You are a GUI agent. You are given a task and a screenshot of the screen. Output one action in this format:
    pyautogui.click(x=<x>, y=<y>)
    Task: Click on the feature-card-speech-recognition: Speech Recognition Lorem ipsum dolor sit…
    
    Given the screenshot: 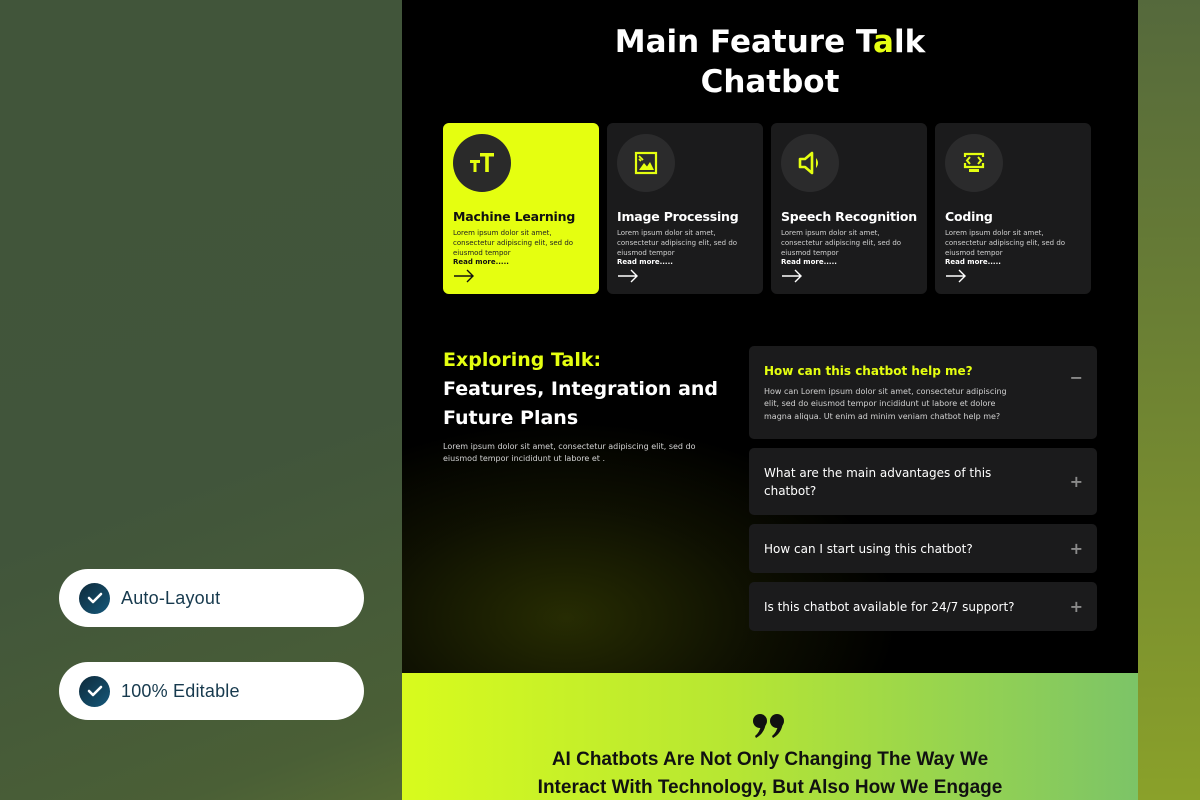 What is the action you would take?
    pyautogui.click(x=849, y=208)
    